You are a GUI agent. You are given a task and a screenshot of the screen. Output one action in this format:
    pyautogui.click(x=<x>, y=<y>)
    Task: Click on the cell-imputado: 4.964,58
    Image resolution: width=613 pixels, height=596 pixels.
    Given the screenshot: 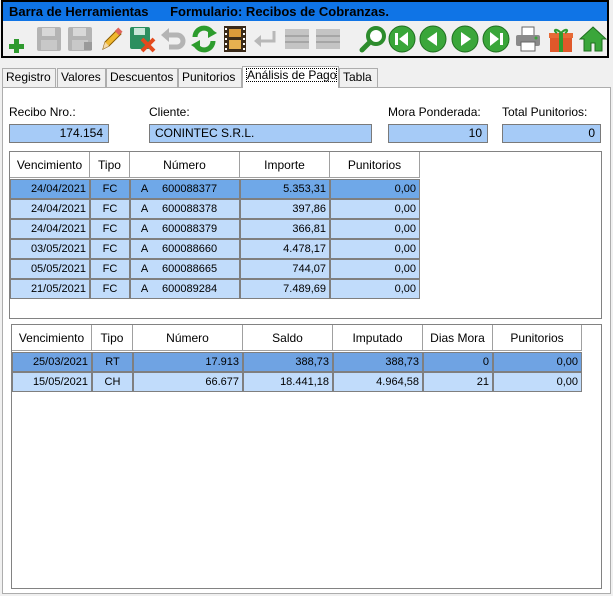 What is the action you would take?
    pyautogui.click(x=378, y=382)
    